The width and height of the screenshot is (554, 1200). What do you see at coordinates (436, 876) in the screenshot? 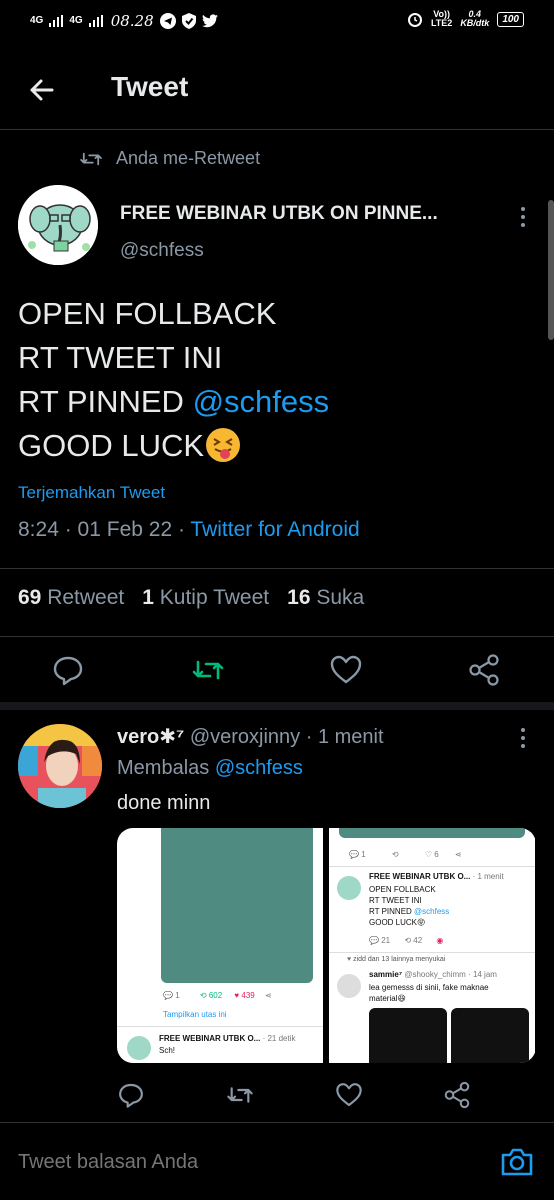
I see `screenshot-name: FREE WEBINAR UTBK O... · 1 menit` at bounding box center [436, 876].